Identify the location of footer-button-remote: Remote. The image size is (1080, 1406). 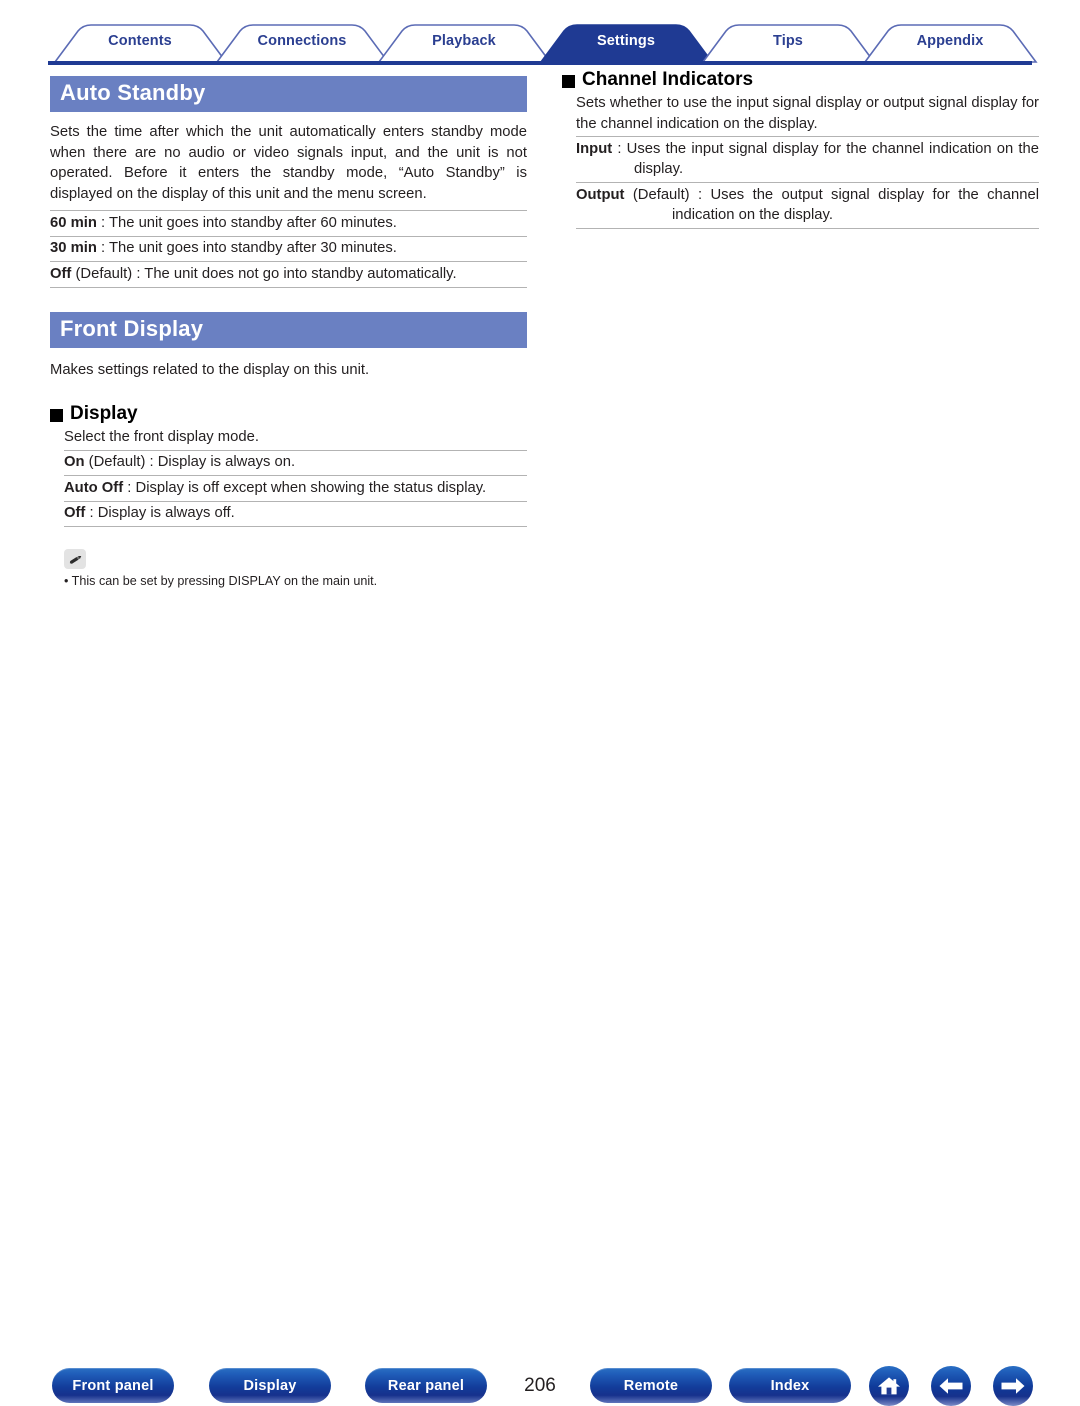
(651, 1385).